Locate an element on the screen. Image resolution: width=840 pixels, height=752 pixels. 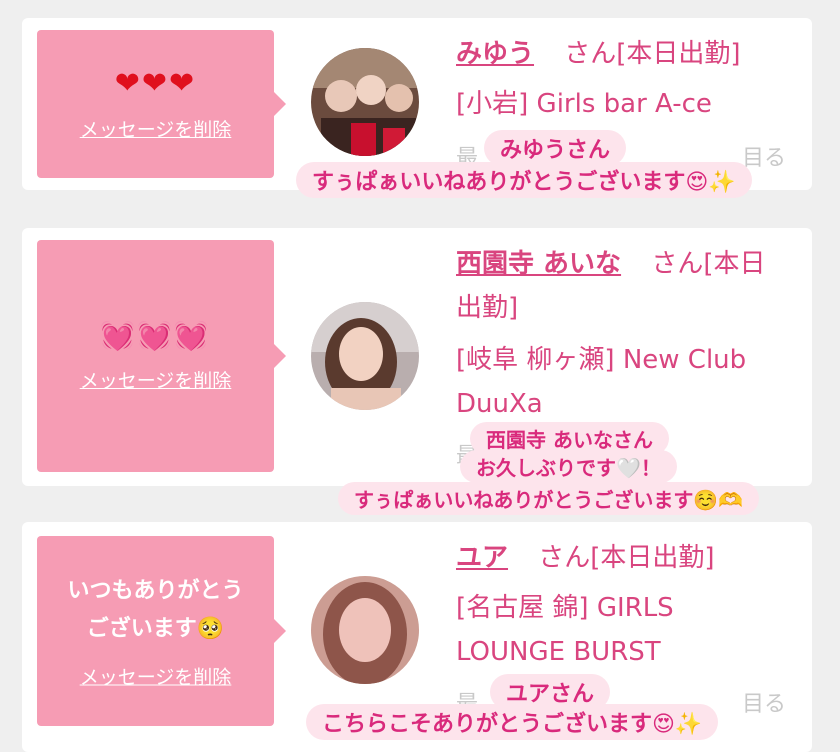
shop-line: LOUNGE BURST is located at coordinates (558, 652).